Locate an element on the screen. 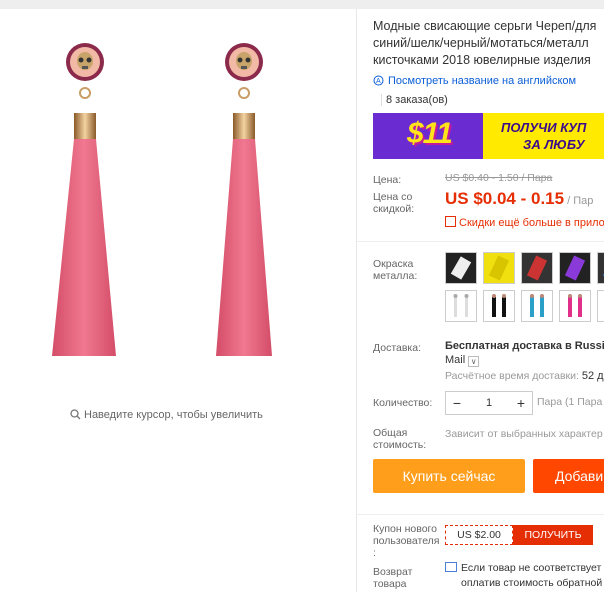 This screenshot has width=604, height=592. app-icon is located at coordinates (450, 221).